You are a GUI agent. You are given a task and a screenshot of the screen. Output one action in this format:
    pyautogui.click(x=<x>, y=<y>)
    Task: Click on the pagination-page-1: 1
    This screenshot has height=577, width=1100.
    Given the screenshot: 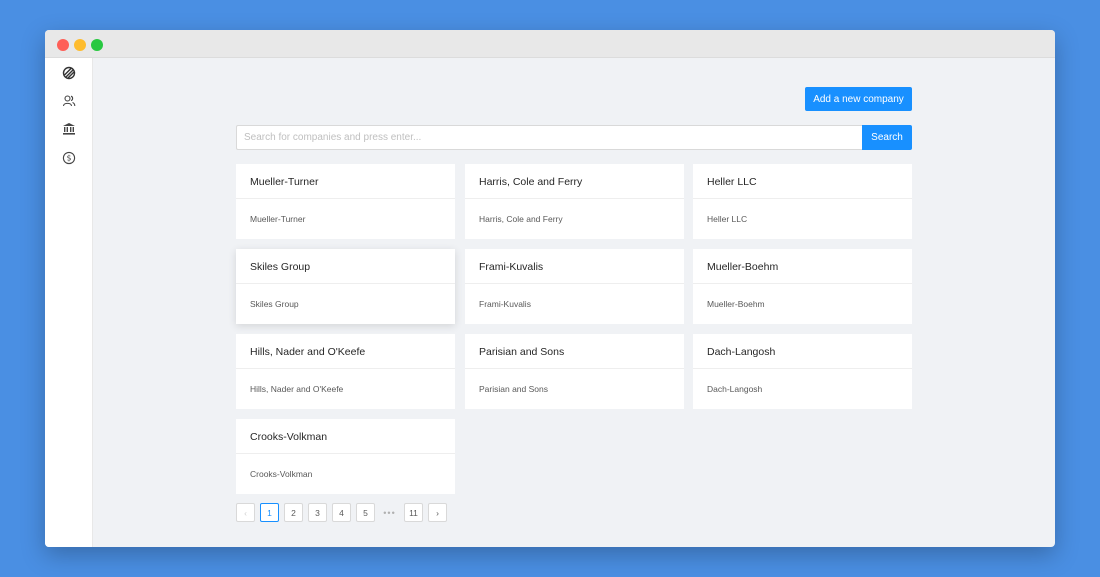 What is the action you would take?
    pyautogui.click(x=269, y=512)
    